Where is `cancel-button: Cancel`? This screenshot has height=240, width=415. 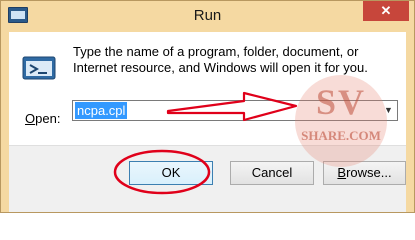
cancel-button: Cancel is located at coordinates (272, 173).